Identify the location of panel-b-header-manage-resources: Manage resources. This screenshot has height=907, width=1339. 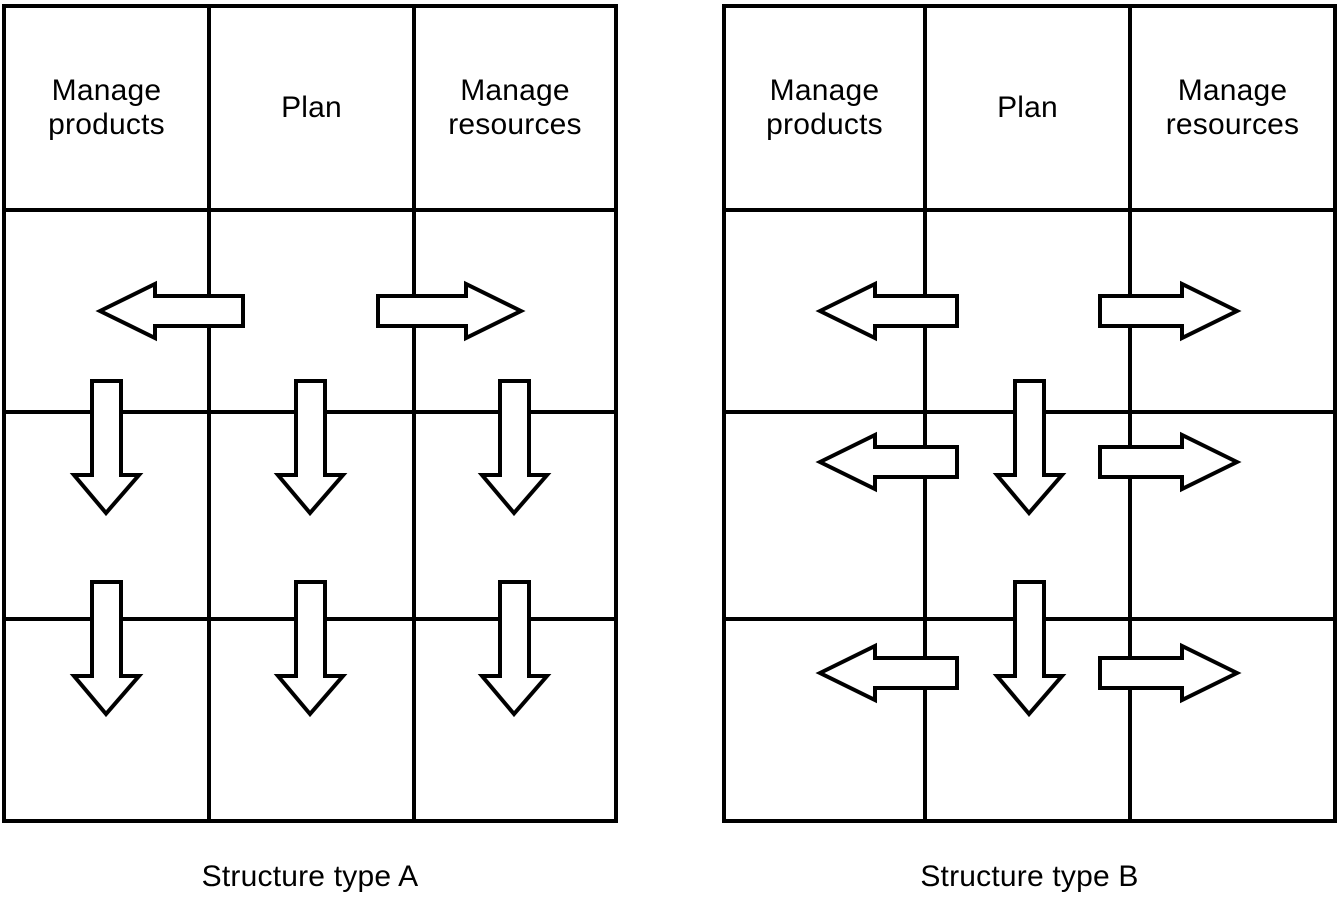
(1232, 108).